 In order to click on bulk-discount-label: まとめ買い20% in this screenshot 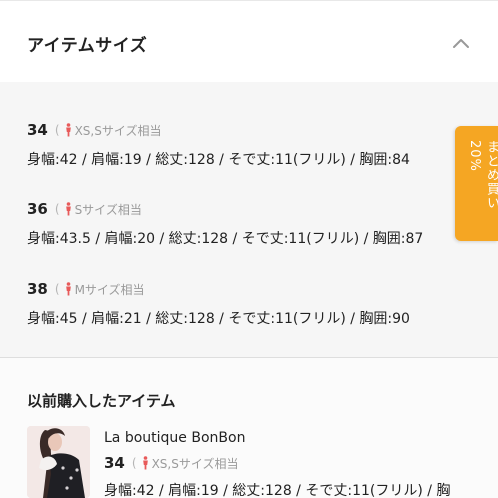, I will do `click(482, 175)`.